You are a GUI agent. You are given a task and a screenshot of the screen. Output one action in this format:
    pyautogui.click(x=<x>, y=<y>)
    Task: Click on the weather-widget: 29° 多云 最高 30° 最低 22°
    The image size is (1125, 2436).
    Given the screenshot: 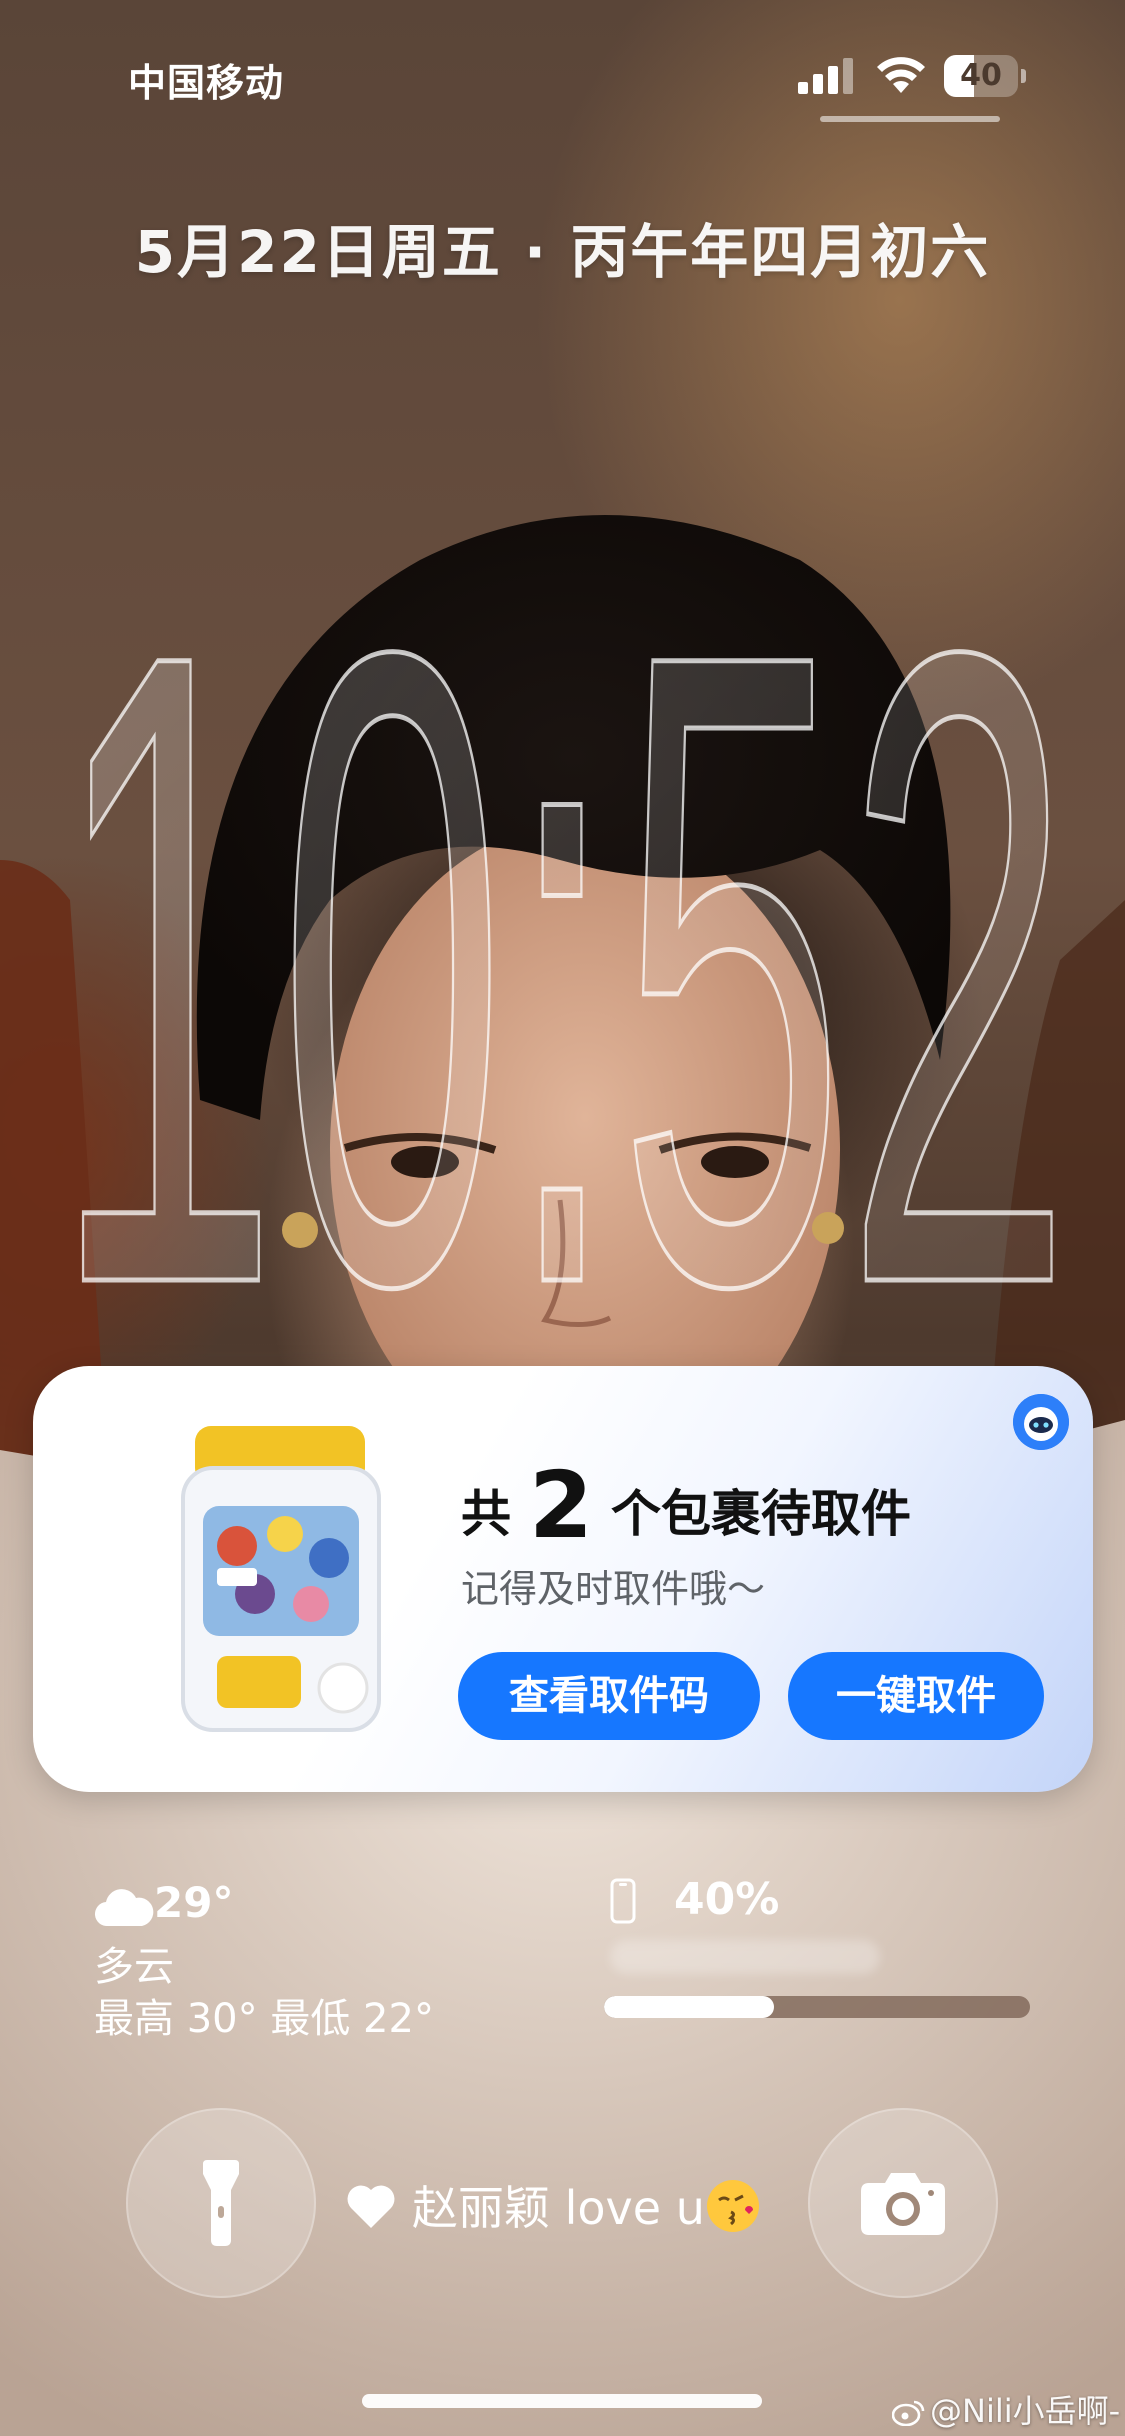 What is the action you would take?
    pyautogui.click(x=304, y=1963)
    